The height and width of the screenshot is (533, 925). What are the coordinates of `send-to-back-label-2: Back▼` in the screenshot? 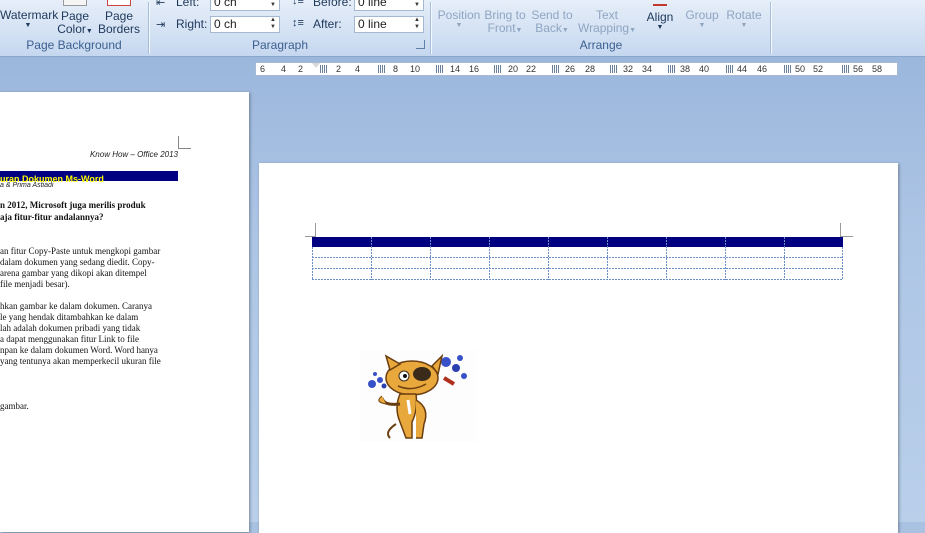 It's located at (552, 28).